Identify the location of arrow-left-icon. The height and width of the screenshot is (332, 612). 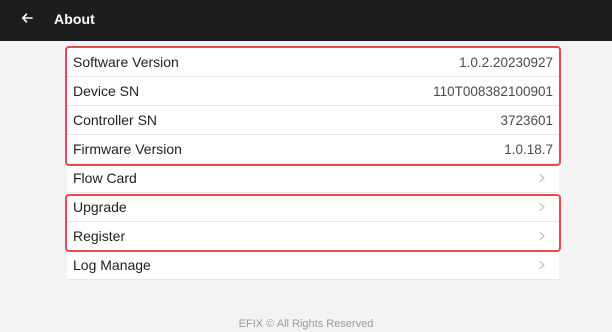
(27, 20).